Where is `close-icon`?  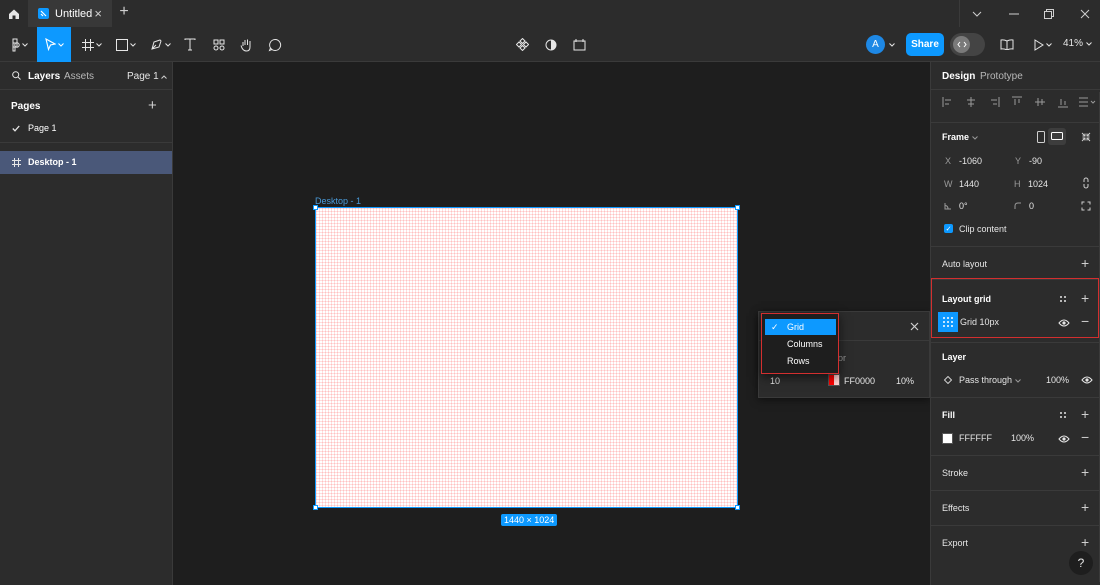
close-icon is located at coordinates (914, 326).